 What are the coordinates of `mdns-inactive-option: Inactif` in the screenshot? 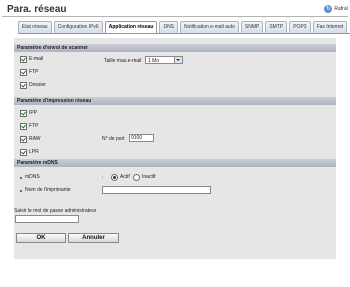 It's located at (144, 177).